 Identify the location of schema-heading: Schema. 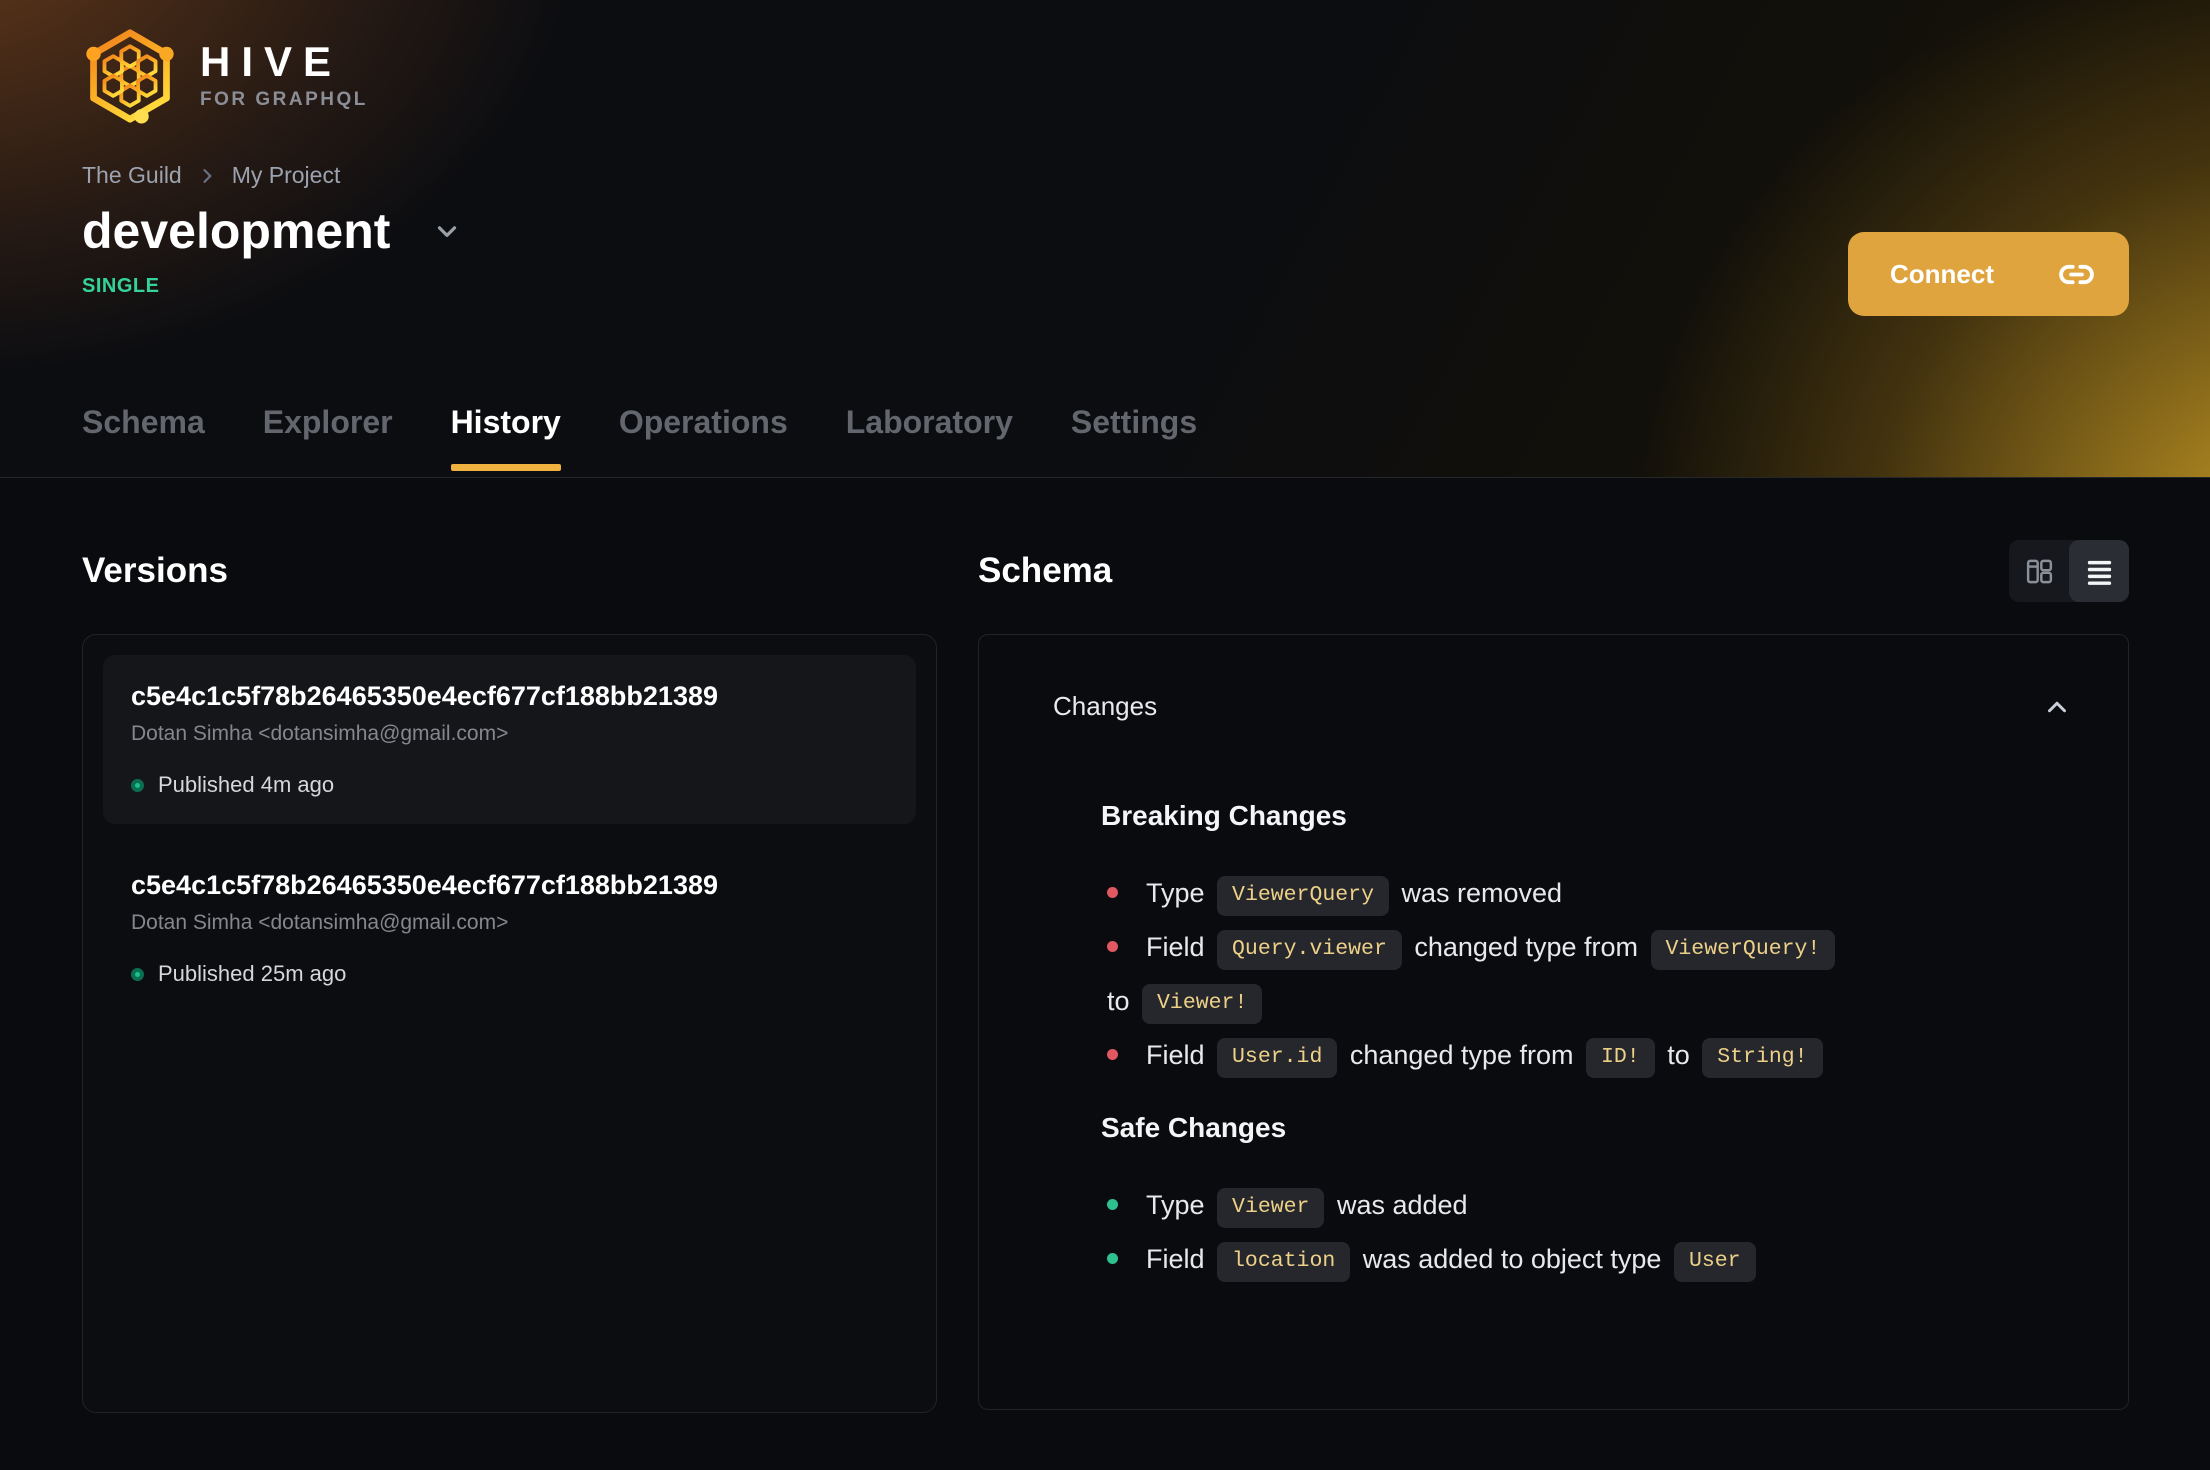
(1045, 570).